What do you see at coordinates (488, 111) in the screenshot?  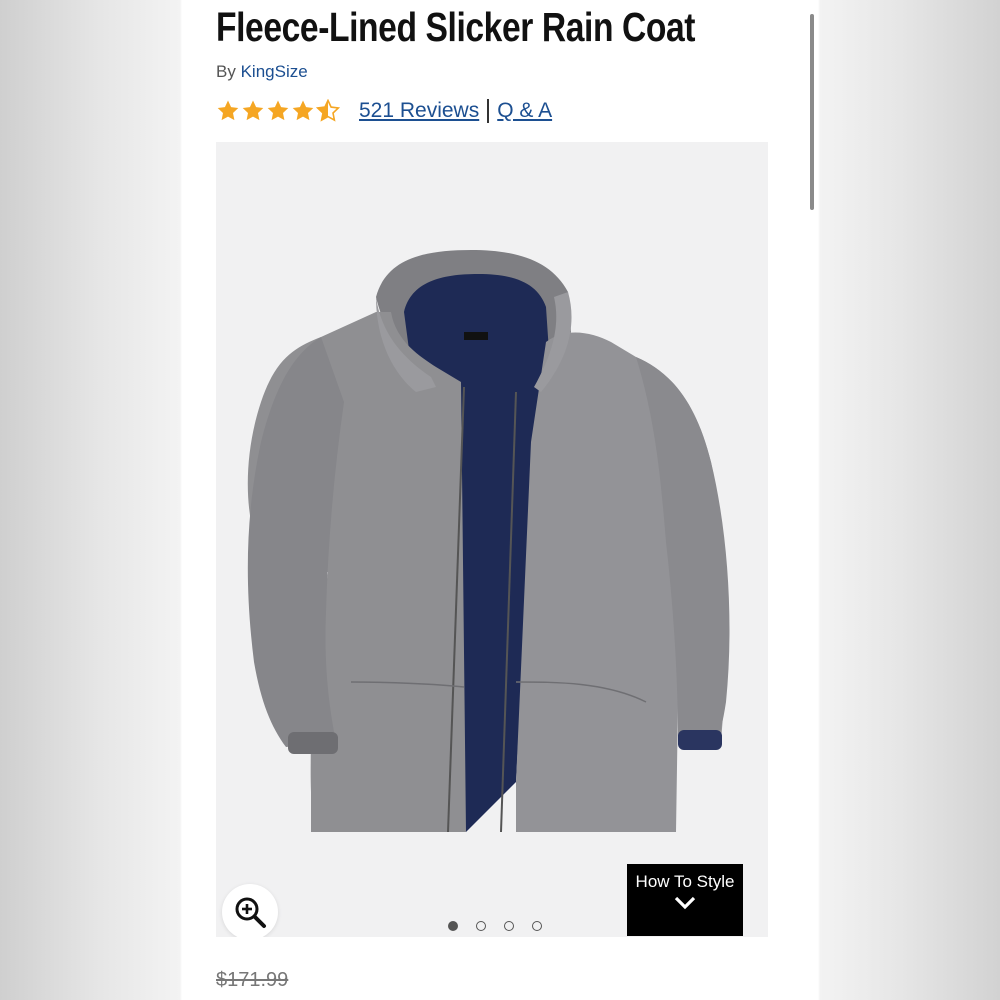 I see `divider` at bounding box center [488, 111].